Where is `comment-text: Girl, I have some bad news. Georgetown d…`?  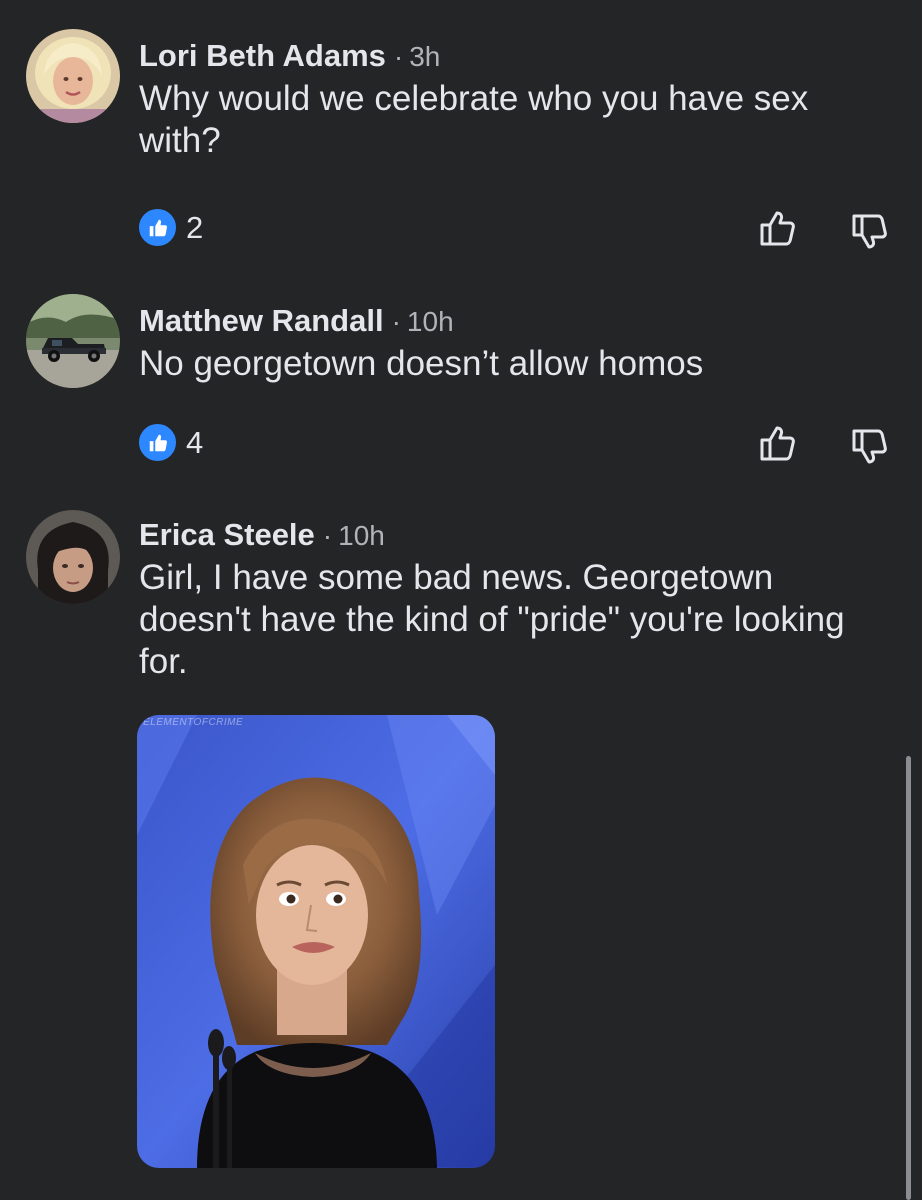 comment-text: Girl, I have some bad news. Georgetown d… is located at coordinates (492, 619).